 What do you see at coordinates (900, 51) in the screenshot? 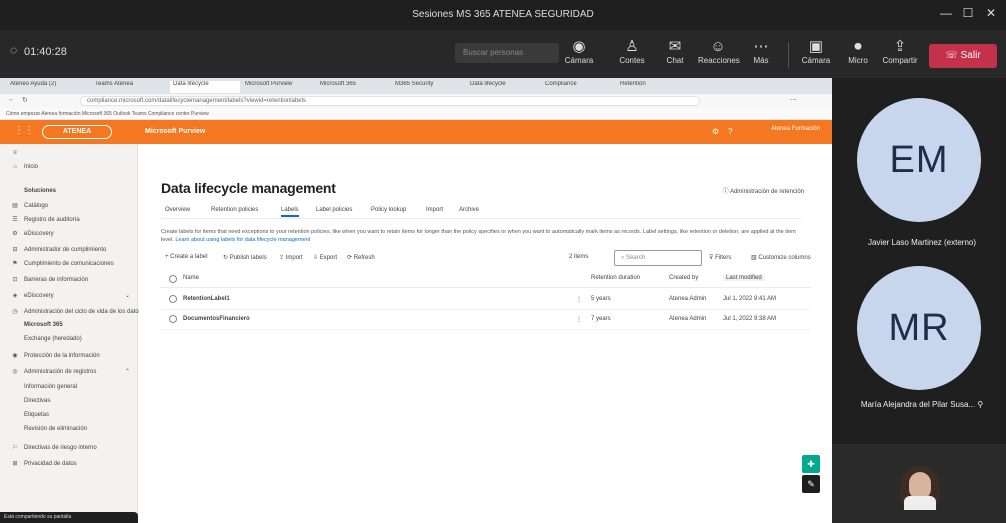
I see `share-button: ⇪ Compartir` at bounding box center [900, 51].